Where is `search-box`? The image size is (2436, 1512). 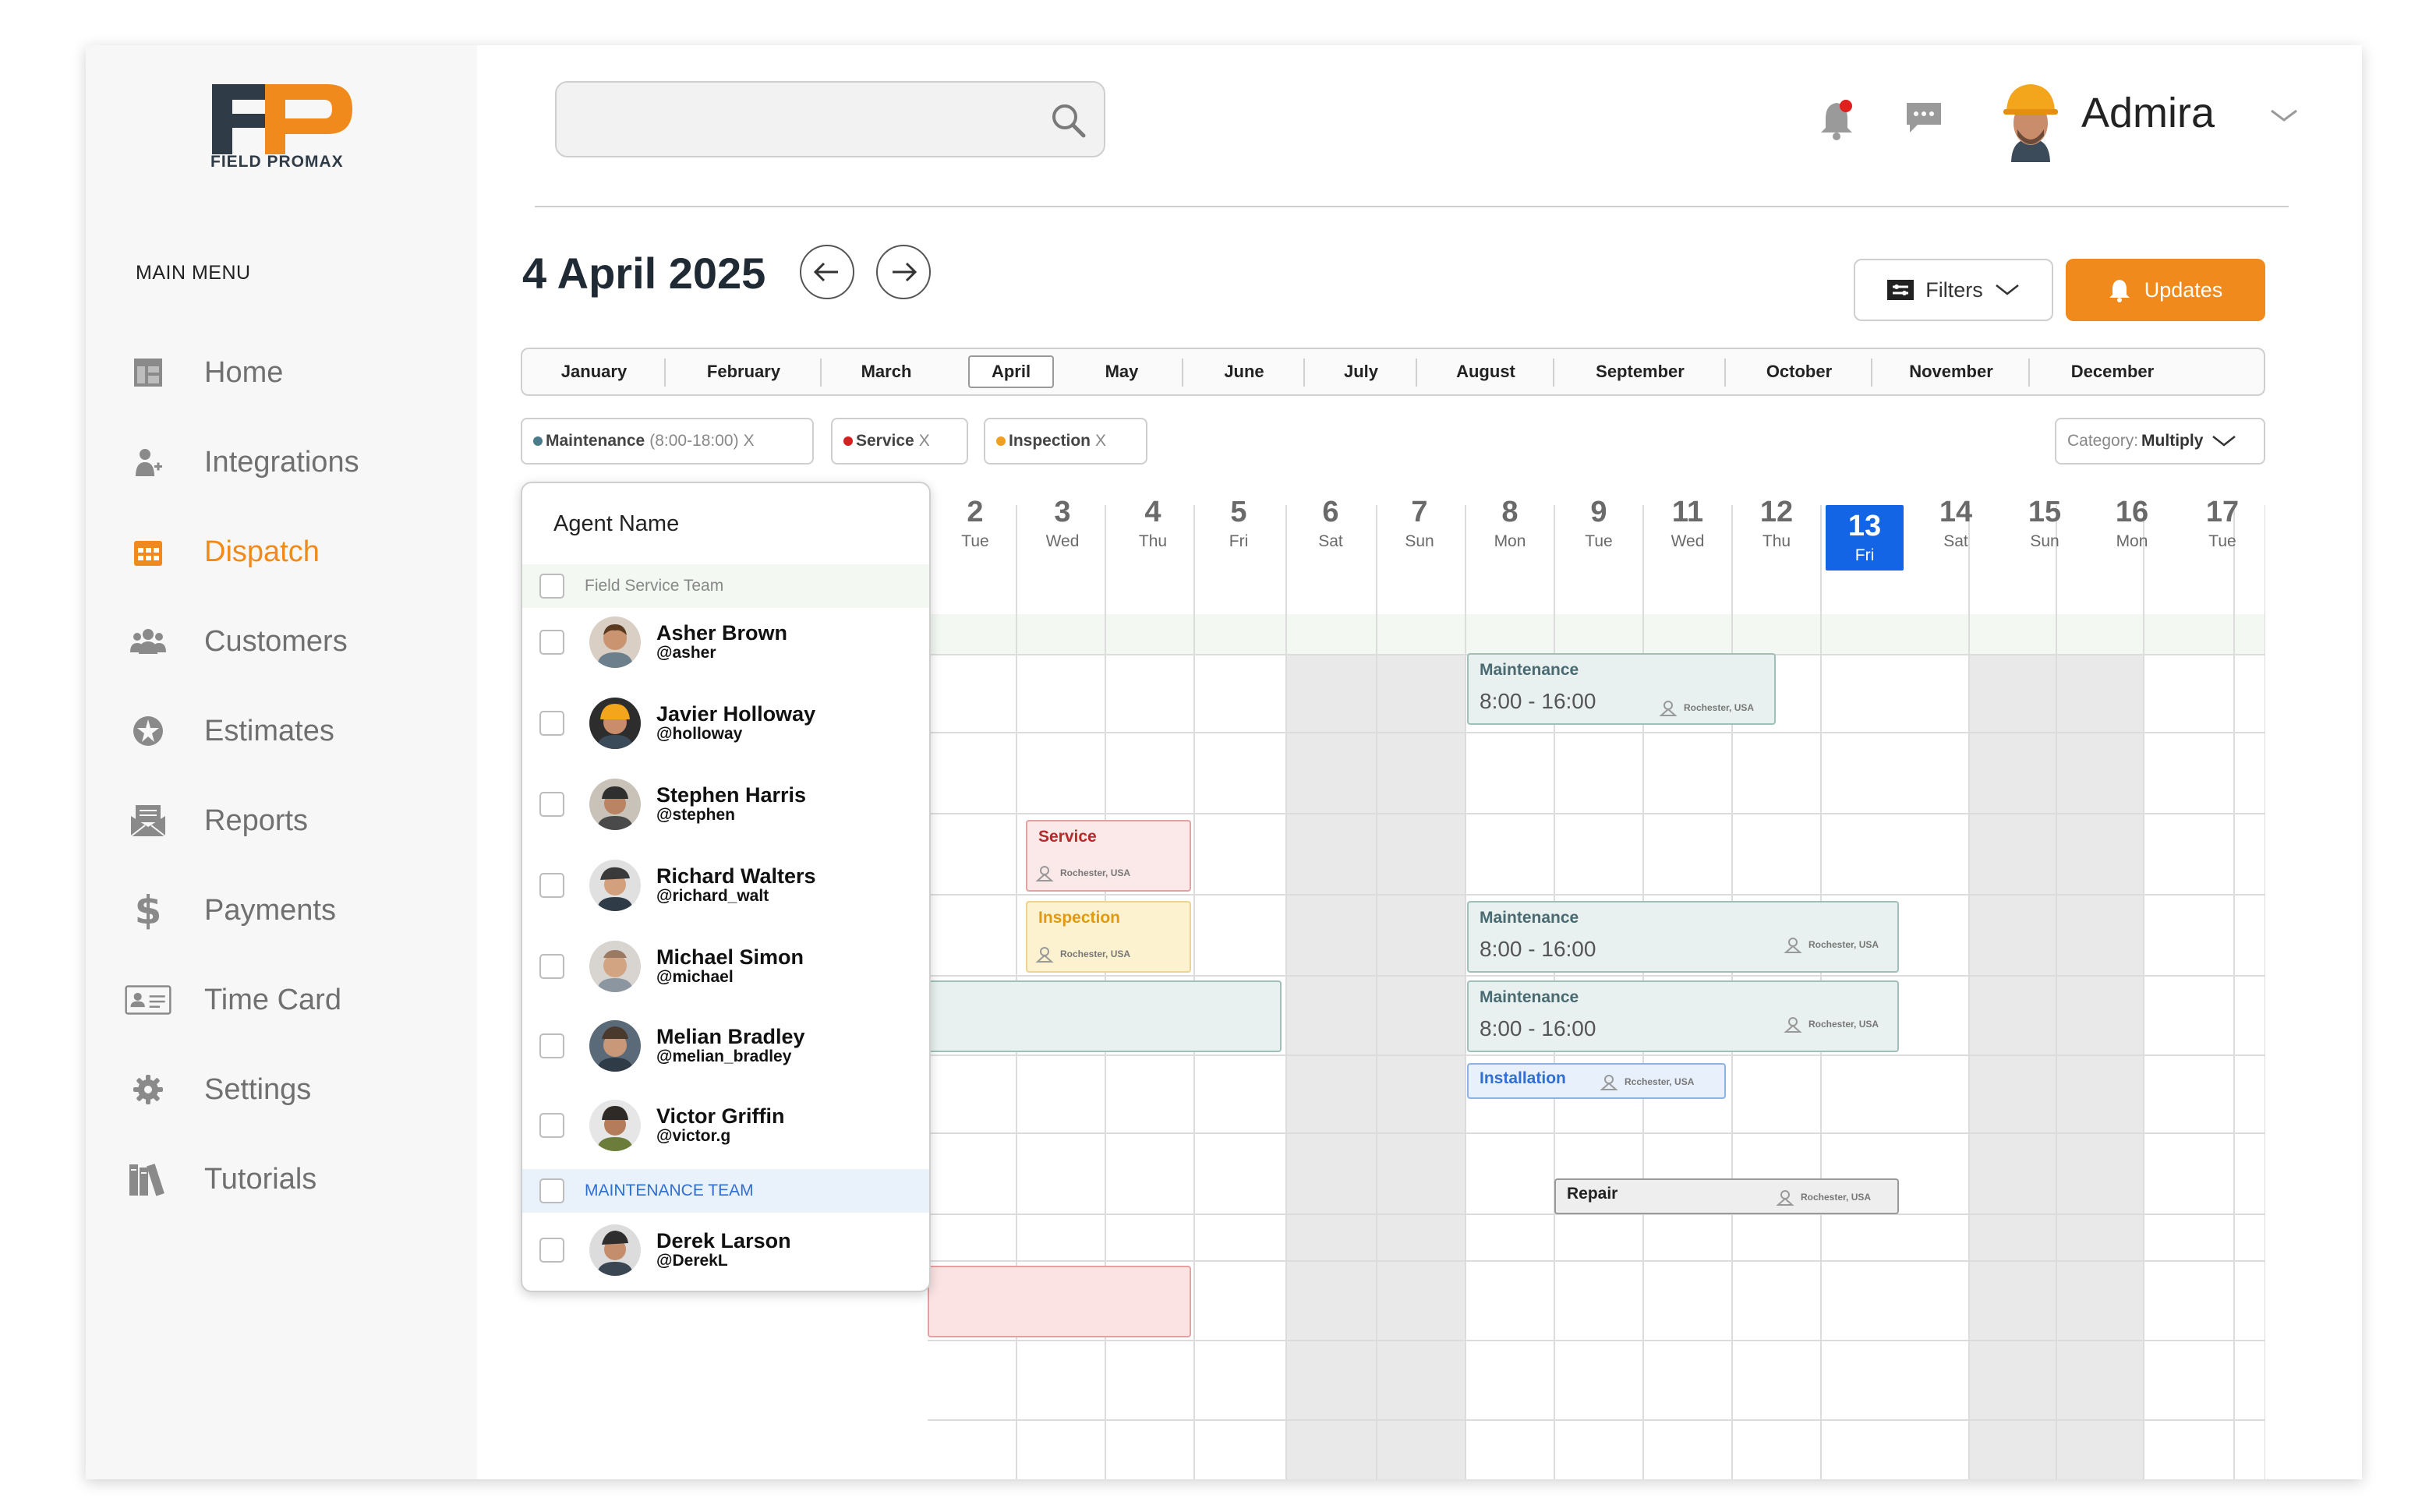
search-box is located at coordinates (830, 119).